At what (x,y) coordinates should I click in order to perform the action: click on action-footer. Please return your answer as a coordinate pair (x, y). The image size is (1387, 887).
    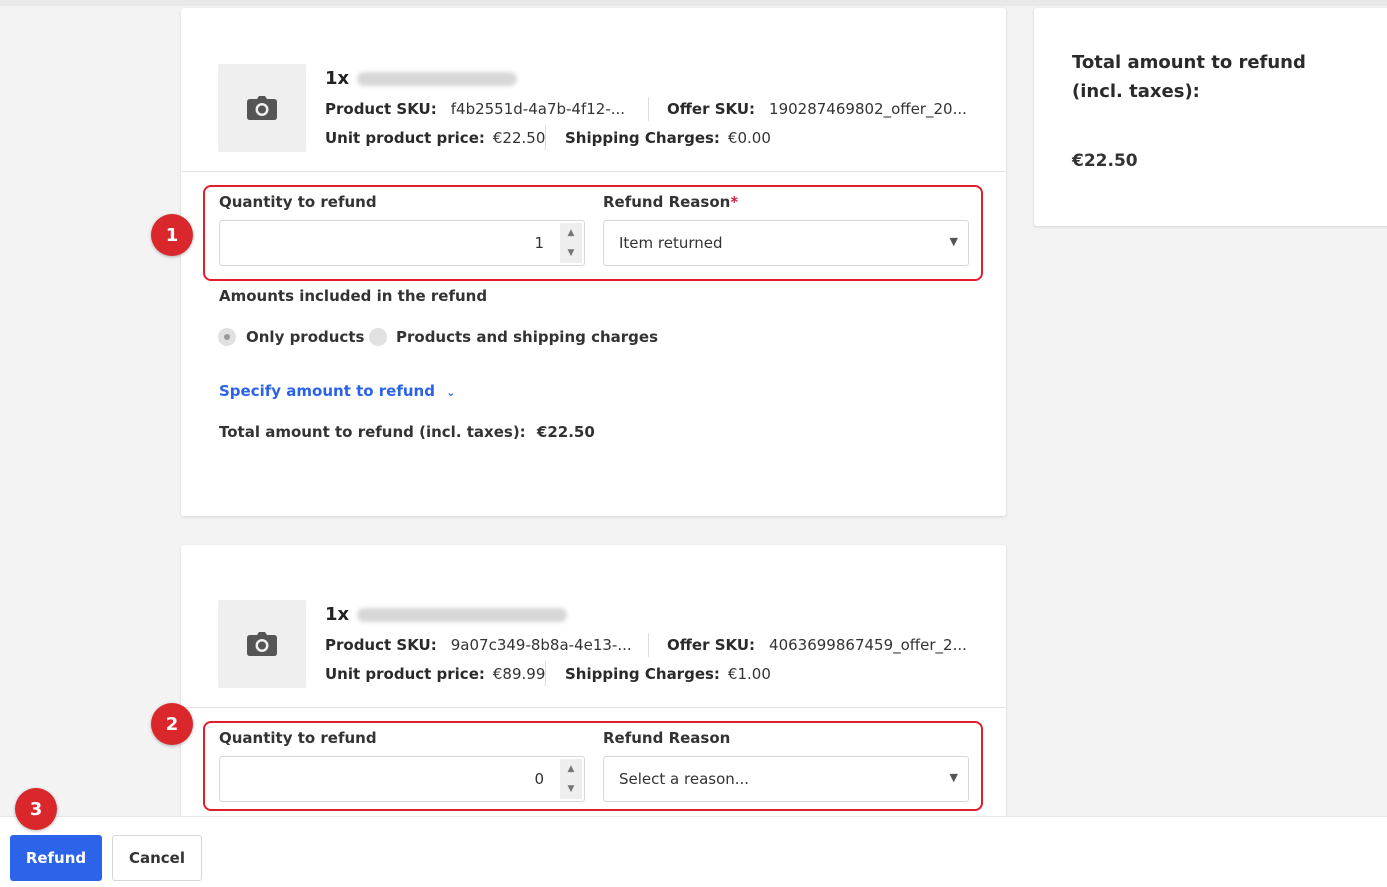
    Looking at the image, I should click on (693, 851).